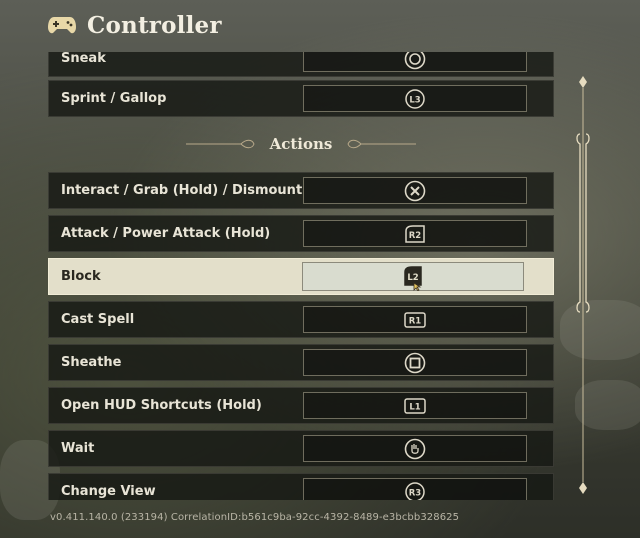 Image resolution: width=640 pixels, height=538 pixels. Describe the element at coordinates (583, 285) in the screenshot. I see `scrollbar` at that location.